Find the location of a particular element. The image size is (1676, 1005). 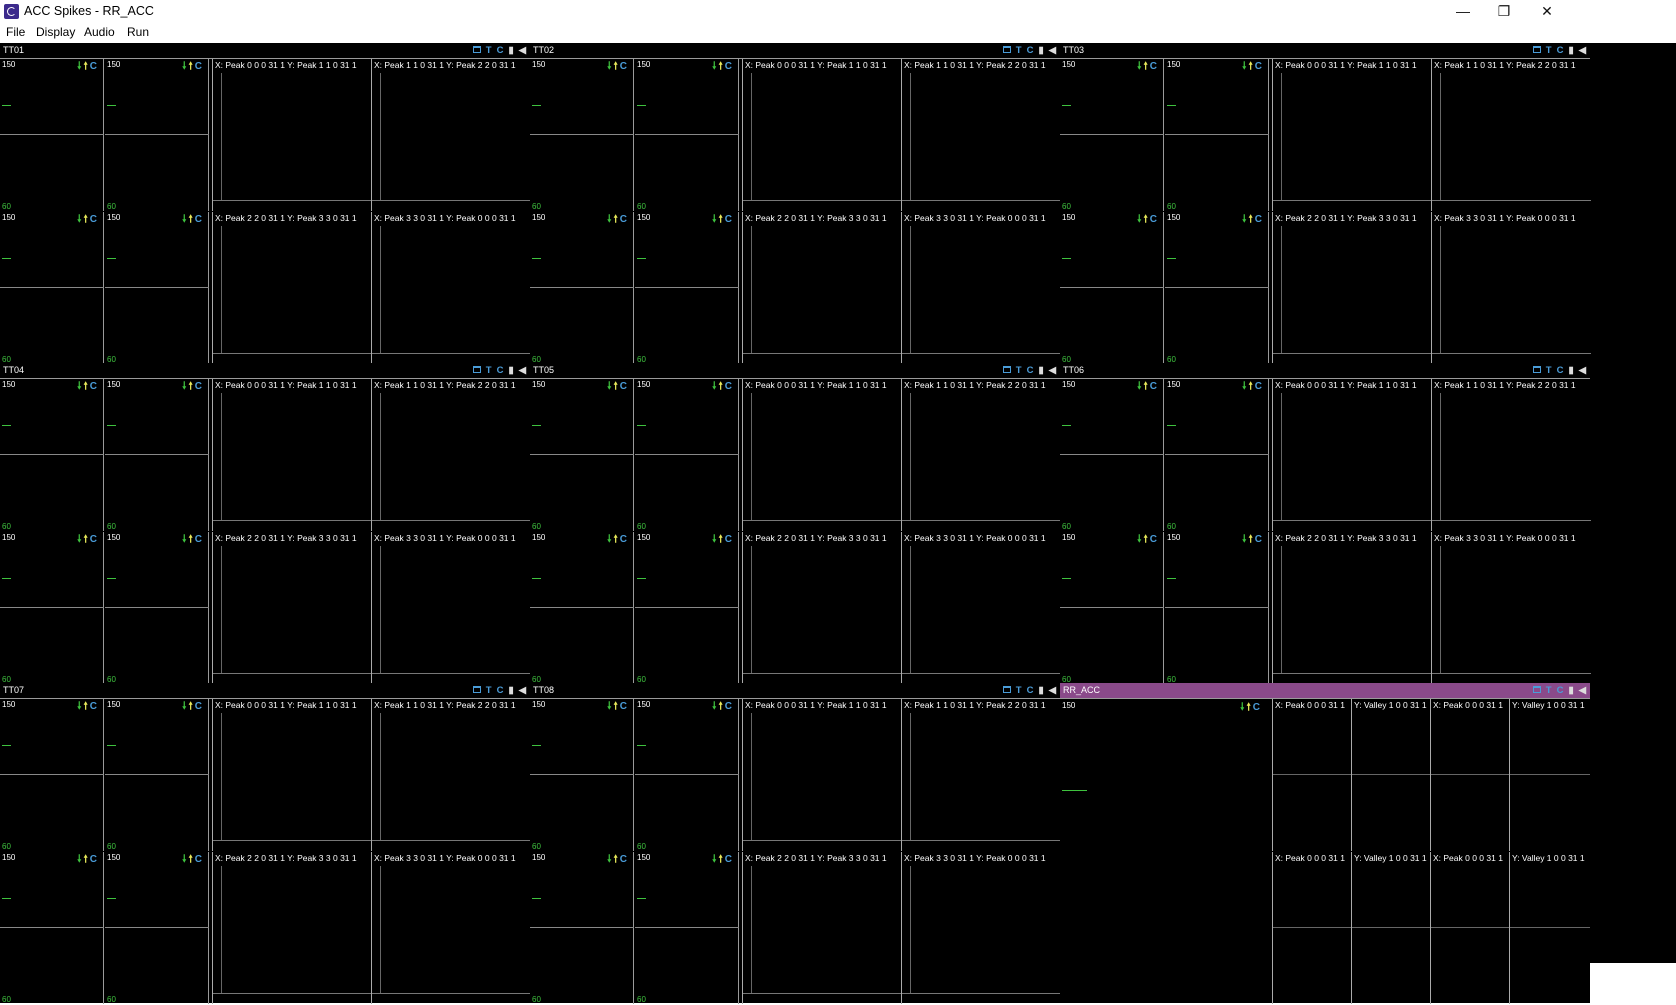

acc-cluster-plot: X: Peak 0 0 0 31 1 is located at coordinates (1470, 775).